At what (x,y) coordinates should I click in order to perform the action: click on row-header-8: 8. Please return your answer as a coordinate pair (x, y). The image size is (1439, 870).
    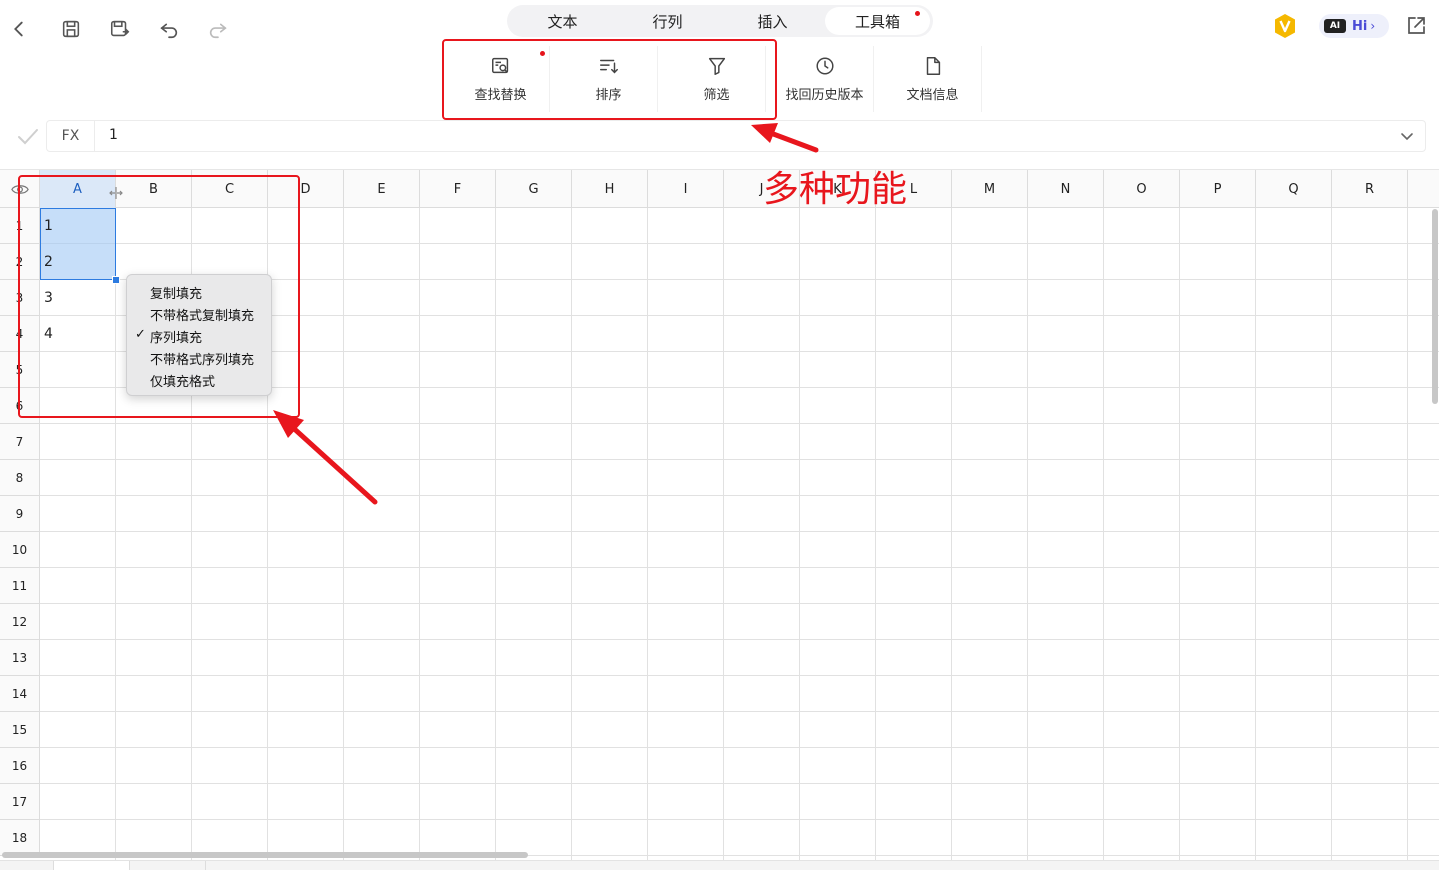
    Looking at the image, I should click on (20, 478).